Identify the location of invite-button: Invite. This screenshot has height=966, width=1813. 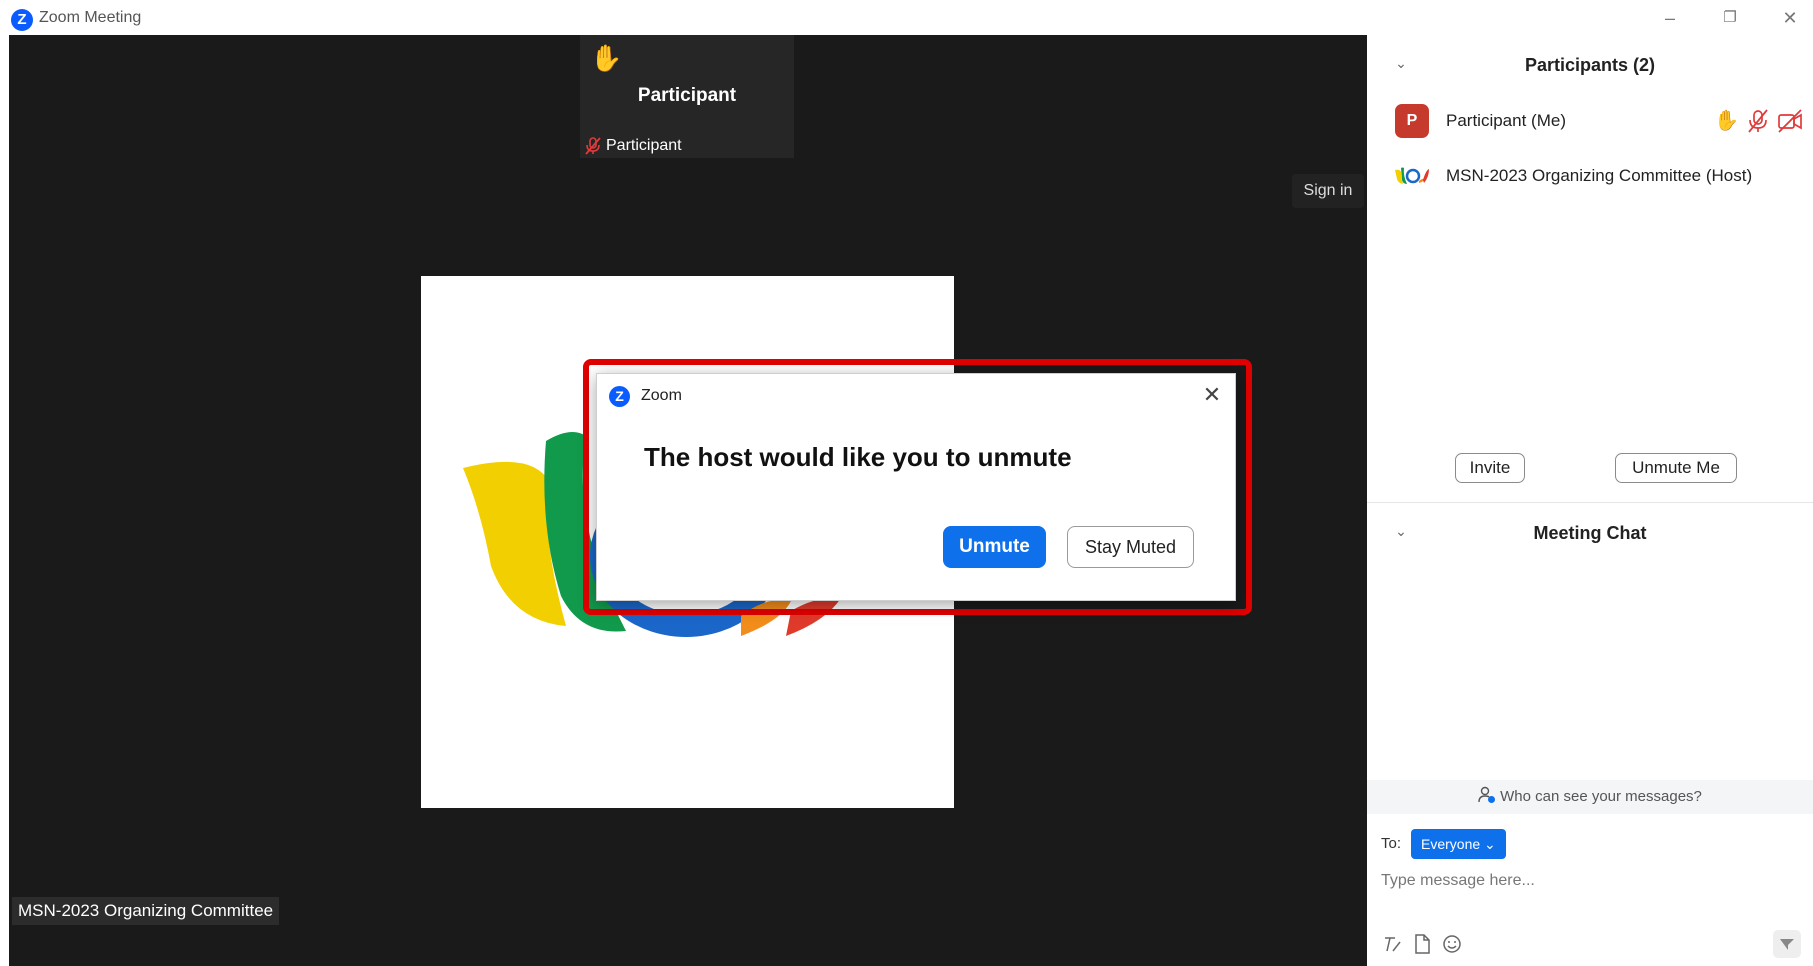
(1490, 468).